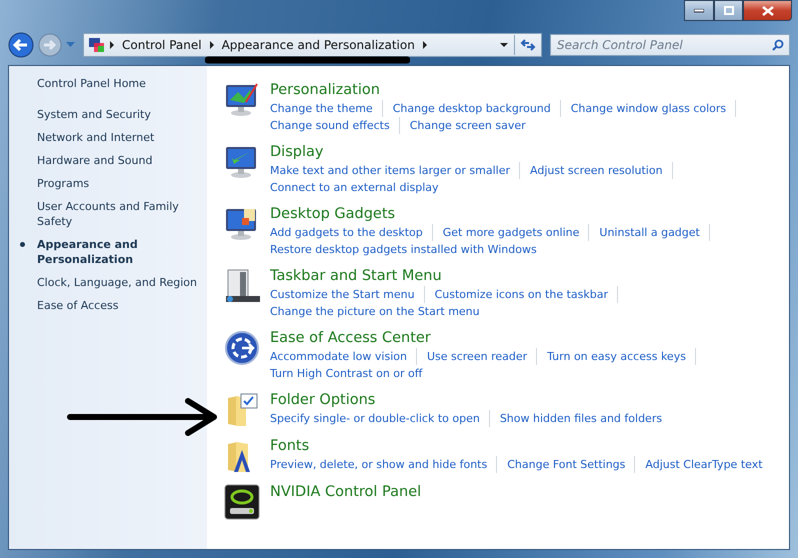 The height and width of the screenshot is (558, 798). I want to click on task-link: Change window glass colors, so click(653, 108).